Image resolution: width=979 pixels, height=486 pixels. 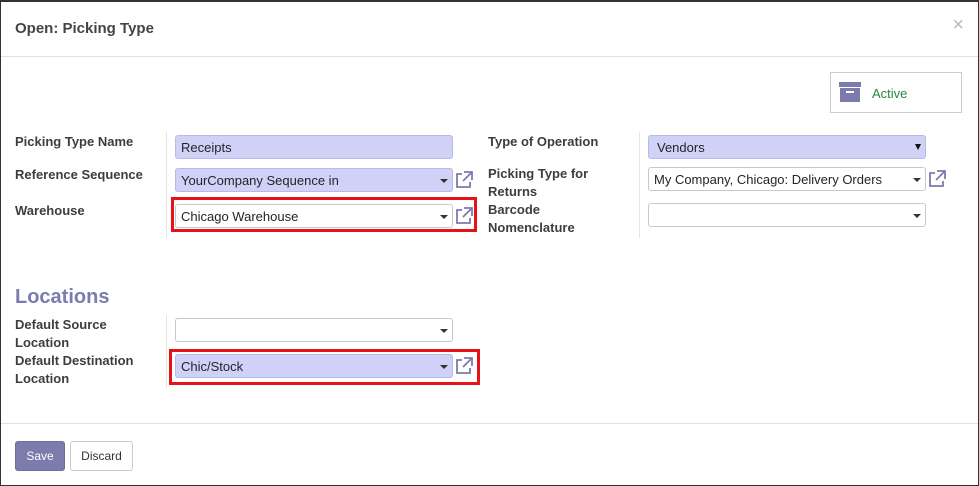 What do you see at coordinates (489, 454) in the screenshot?
I see `dialog-footer: Save Discard` at bounding box center [489, 454].